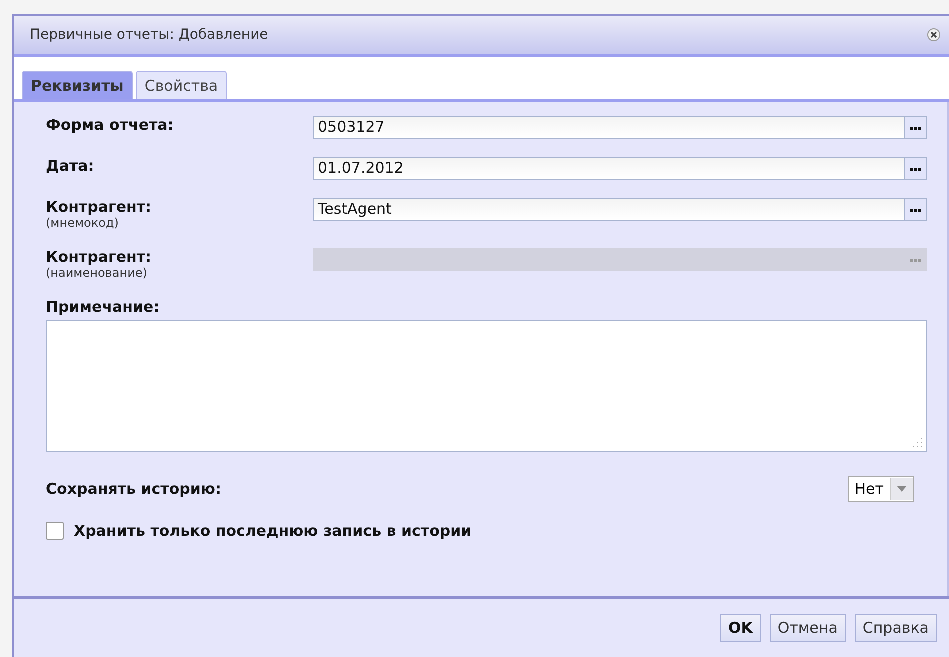  Describe the element at coordinates (77, 85) in the screenshot. I see `tab: Реквизиты` at that location.